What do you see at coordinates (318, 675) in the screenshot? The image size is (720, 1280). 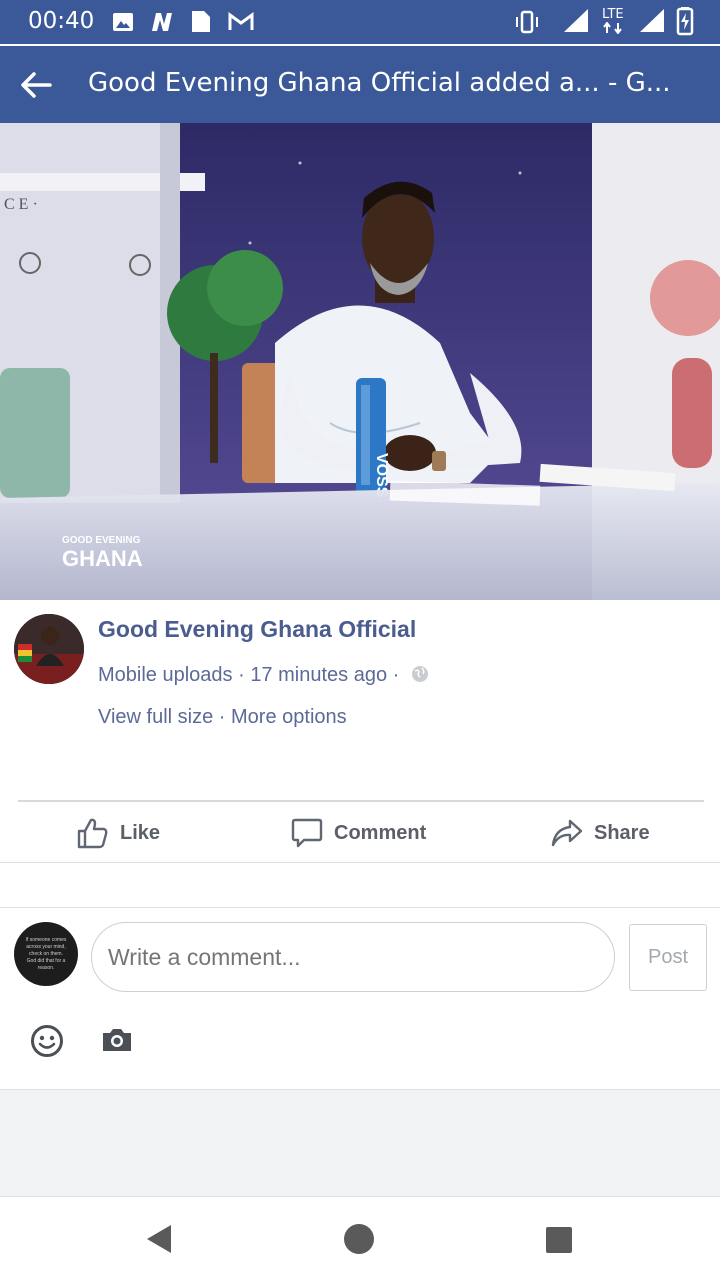 I see `post-time: 17 minutes ago` at bounding box center [318, 675].